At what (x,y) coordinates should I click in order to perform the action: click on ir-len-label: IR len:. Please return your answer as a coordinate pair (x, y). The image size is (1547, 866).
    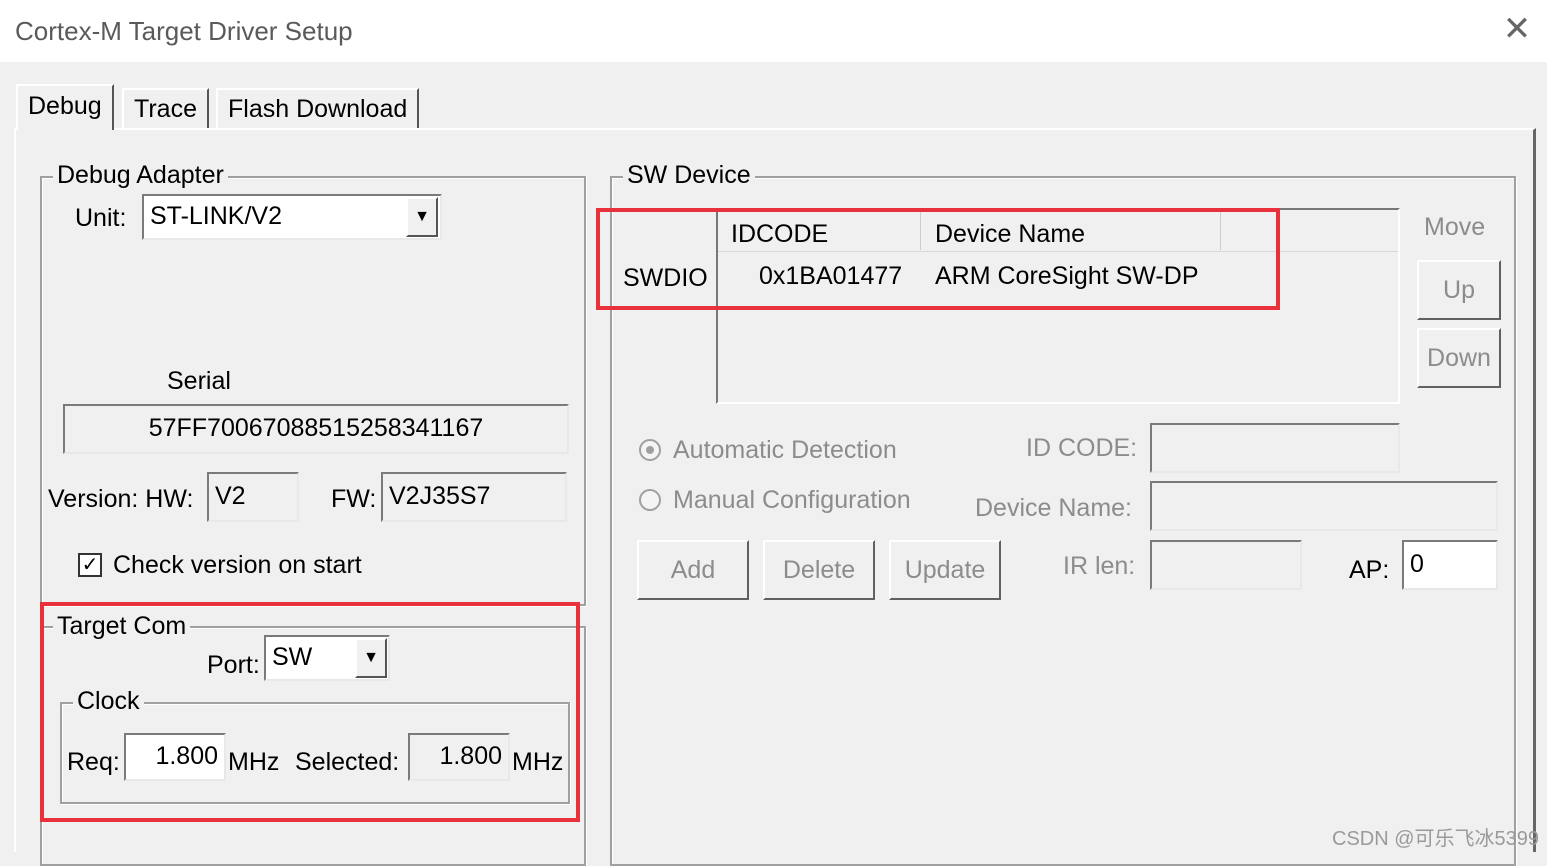
    Looking at the image, I should click on (1099, 566).